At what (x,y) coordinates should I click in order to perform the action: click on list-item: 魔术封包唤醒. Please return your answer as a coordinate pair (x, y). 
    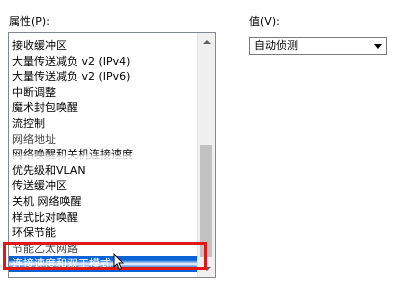
    Looking at the image, I should click on (103, 108).